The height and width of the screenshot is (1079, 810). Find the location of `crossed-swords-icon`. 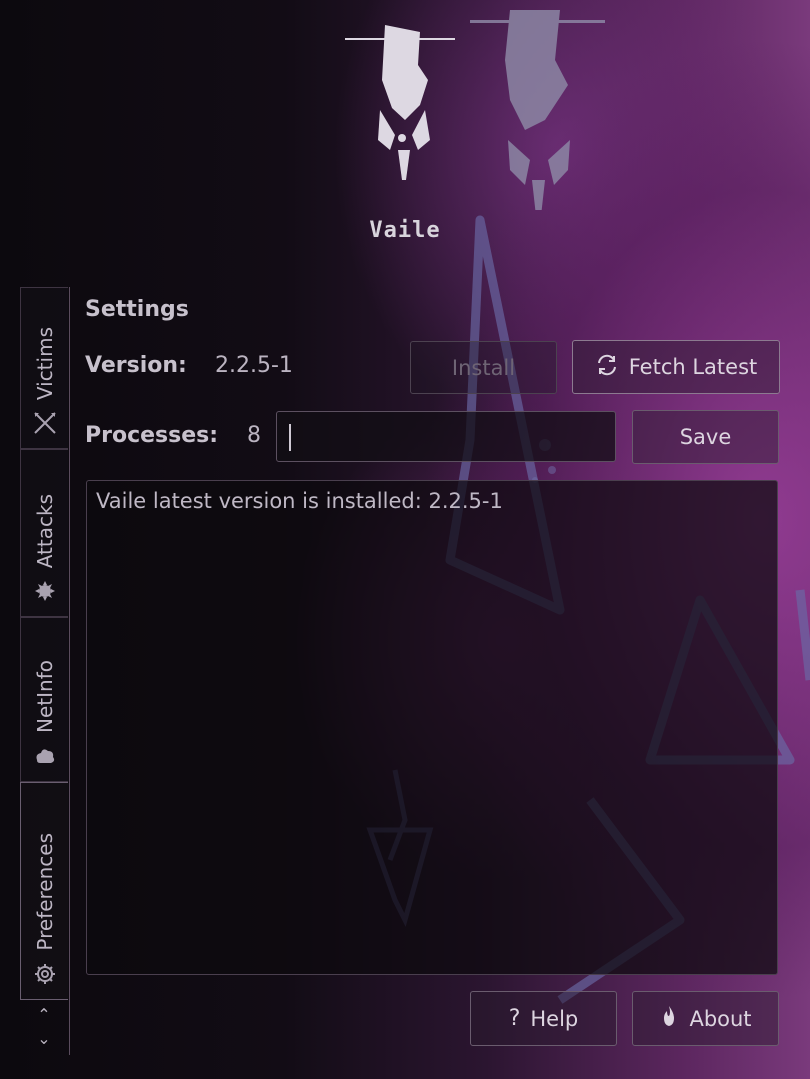

crossed-swords-icon is located at coordinates (45, 423).